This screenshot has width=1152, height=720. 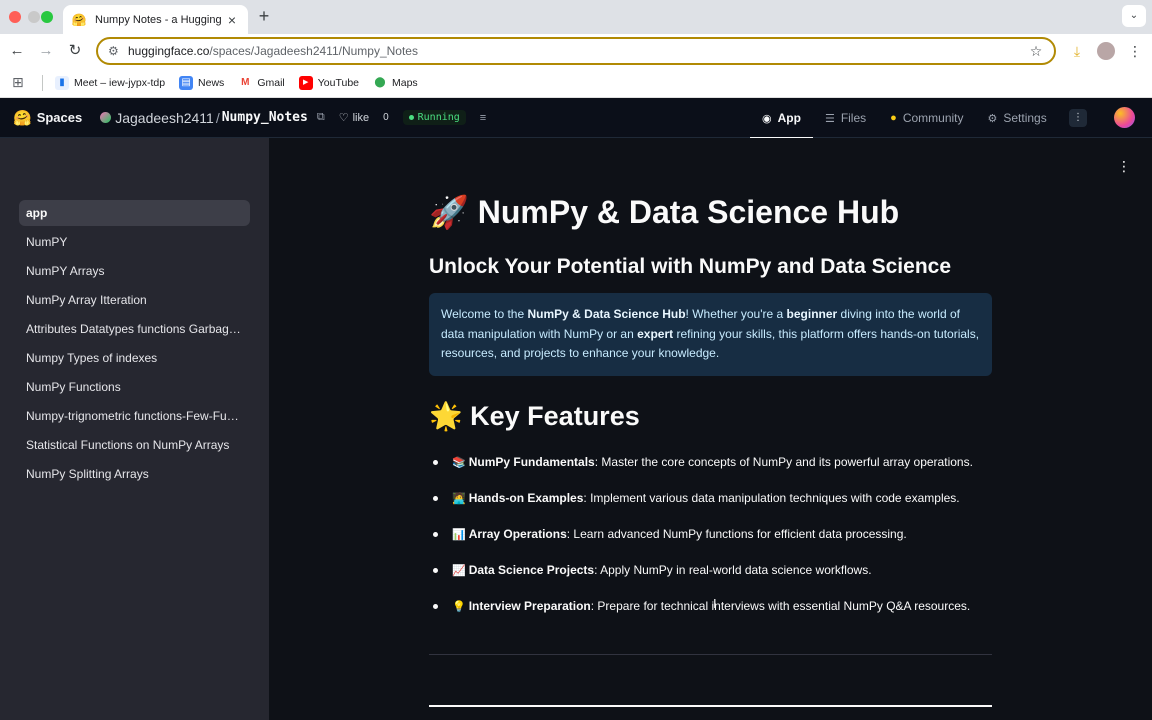 I want to click on books-icon: 📚, so click(x=459, y=463).